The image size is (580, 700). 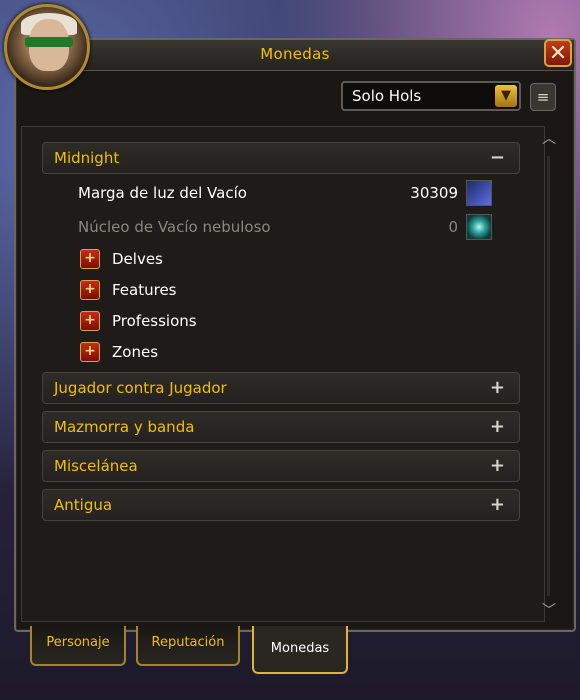 I want to click on void-crystal-icon, so click(x=479, y=193).